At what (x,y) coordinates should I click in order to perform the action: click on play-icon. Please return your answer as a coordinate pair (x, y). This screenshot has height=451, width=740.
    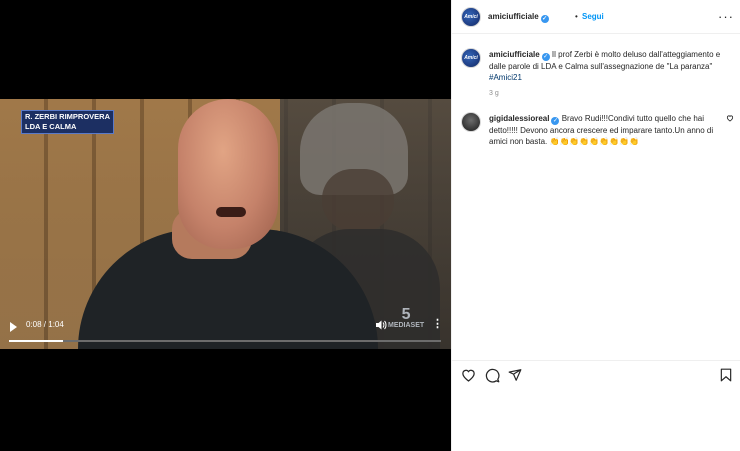
    Looking at the image, I should click on (13, 327).